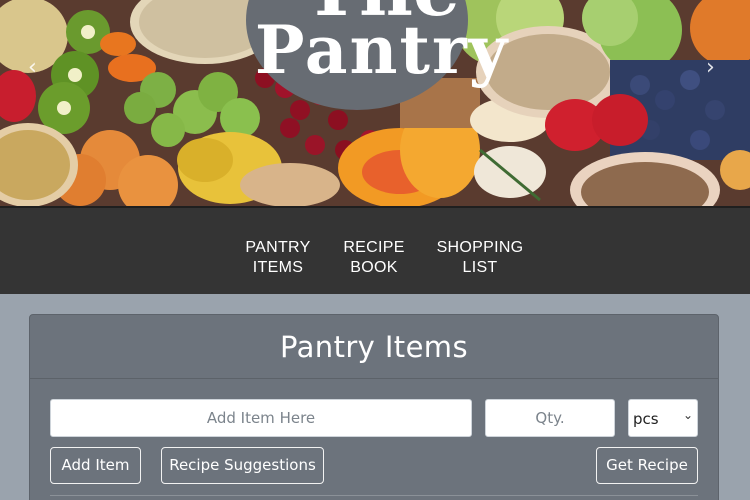 Image resolution: width=750 pixels, height=500 pixels. Describe the element at coordinates (242, 465) in the screenshot. I see `recipe-suggestions-button: Recipe Suggestions` at that location.